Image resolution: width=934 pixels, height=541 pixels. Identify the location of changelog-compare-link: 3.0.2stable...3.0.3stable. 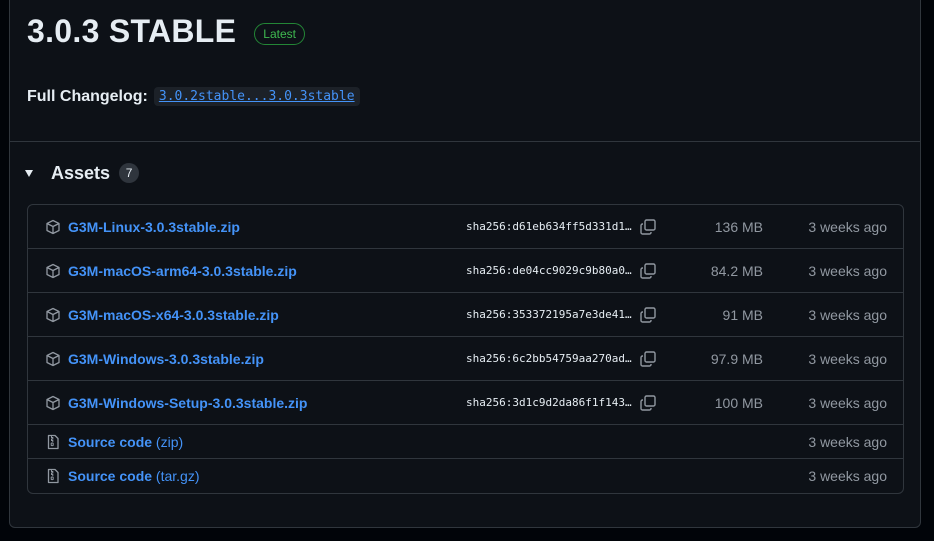
(256, 96).